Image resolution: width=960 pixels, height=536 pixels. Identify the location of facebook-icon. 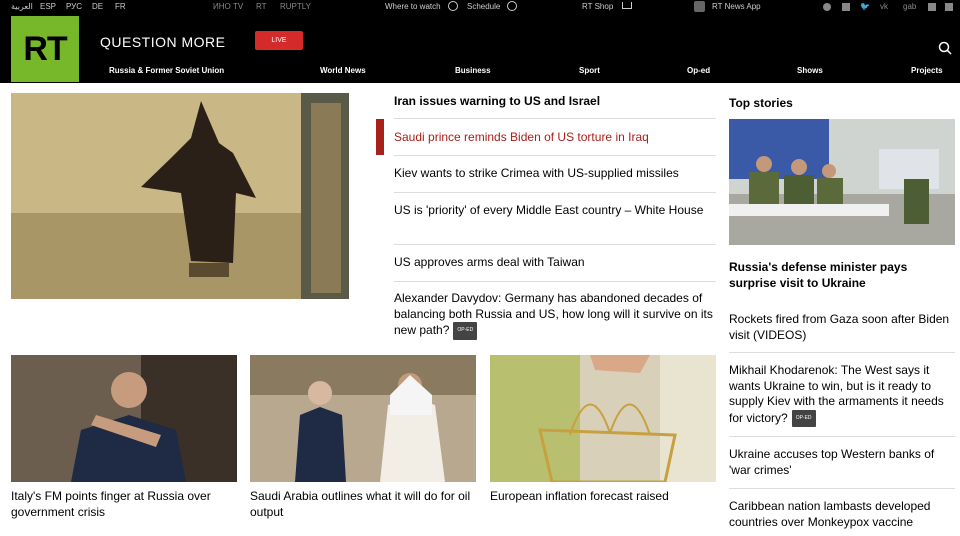
(932, 7).